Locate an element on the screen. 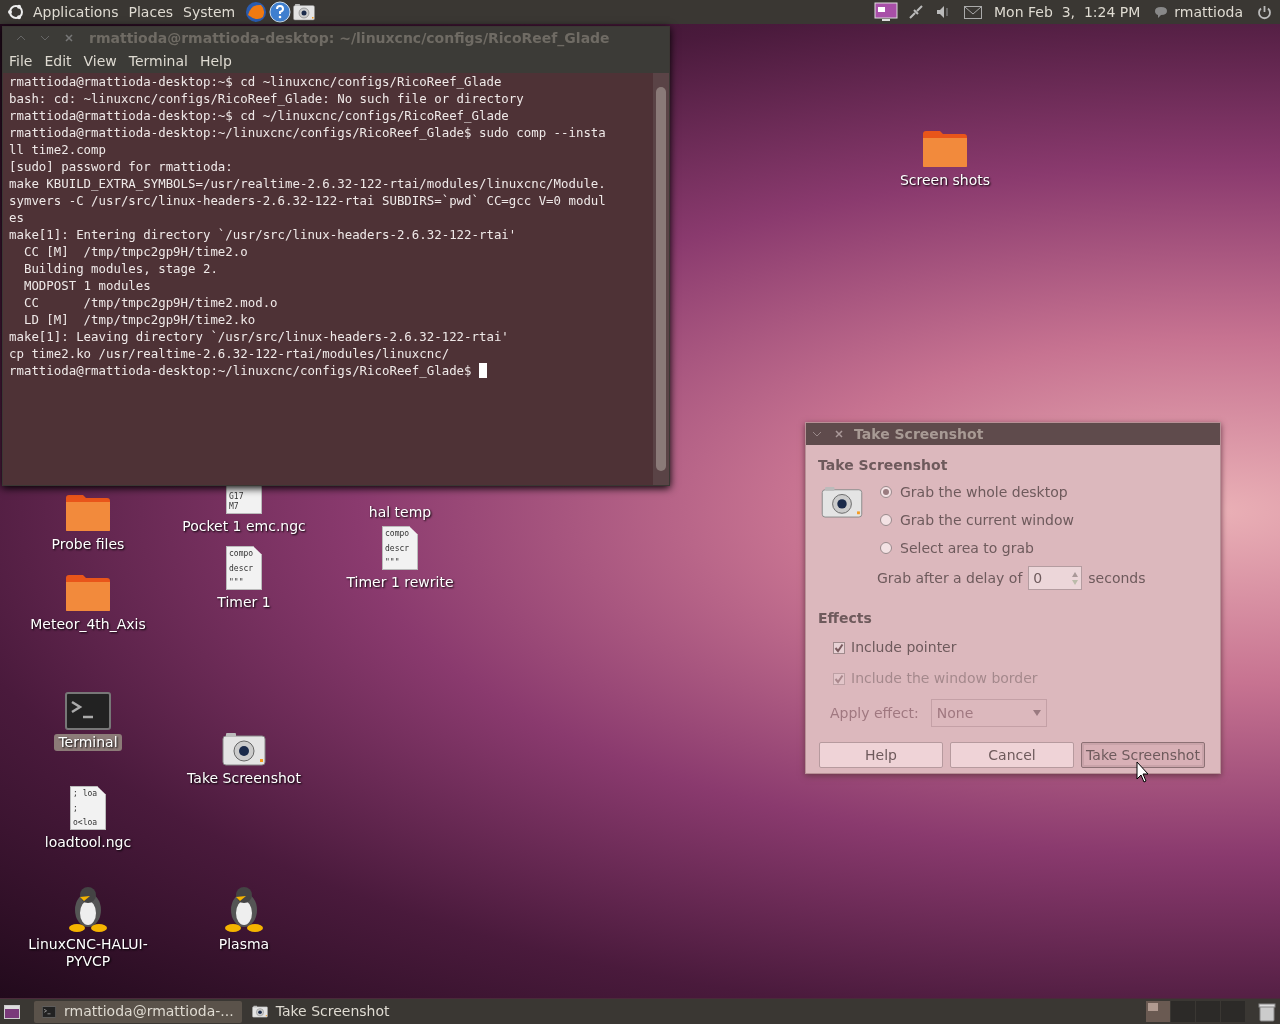 The width and height of the screenshot is (1280, 1024). spin-up-icon is located at coordinates (1075, 574).